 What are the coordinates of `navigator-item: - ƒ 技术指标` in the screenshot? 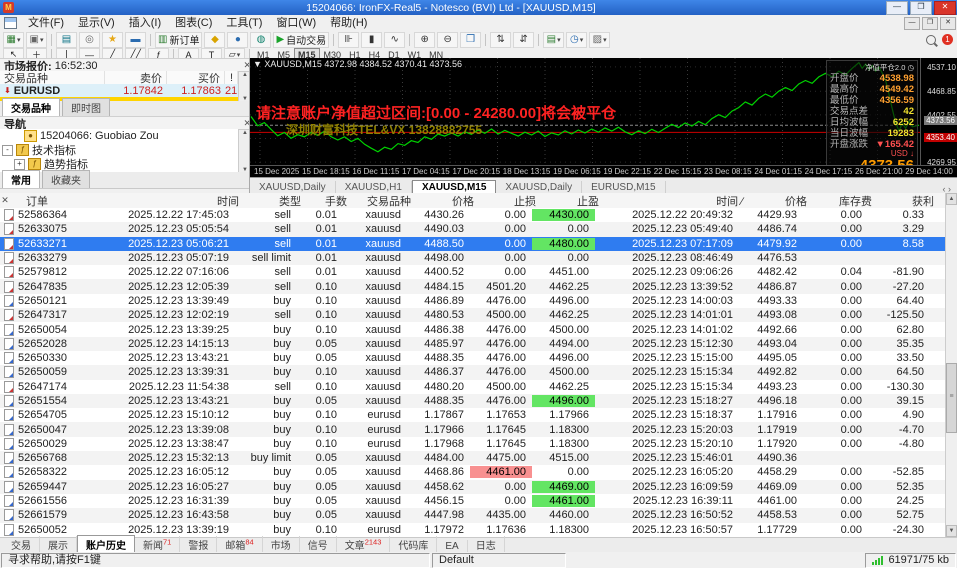 It's located at (119, 150).